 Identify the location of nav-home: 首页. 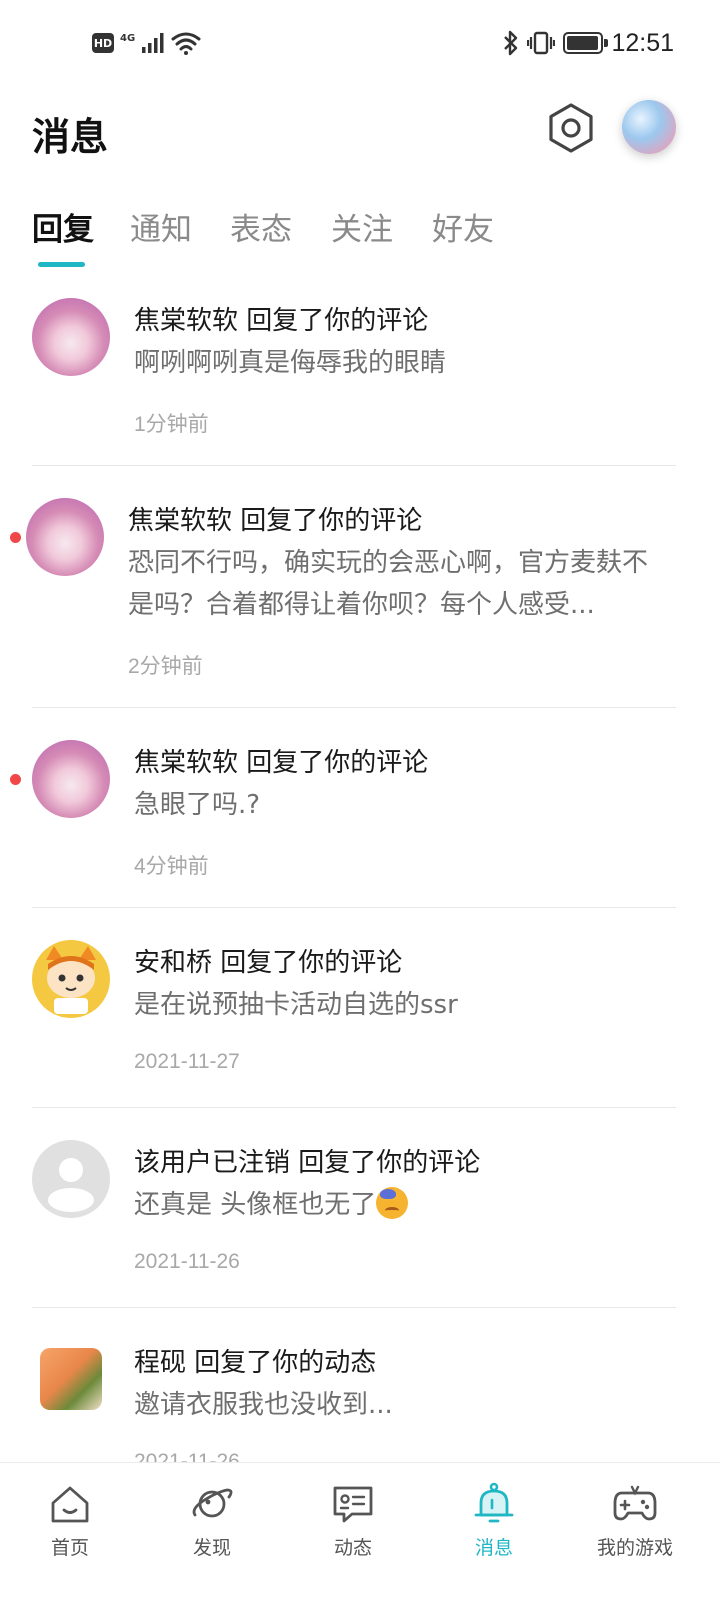
(70, 1520).